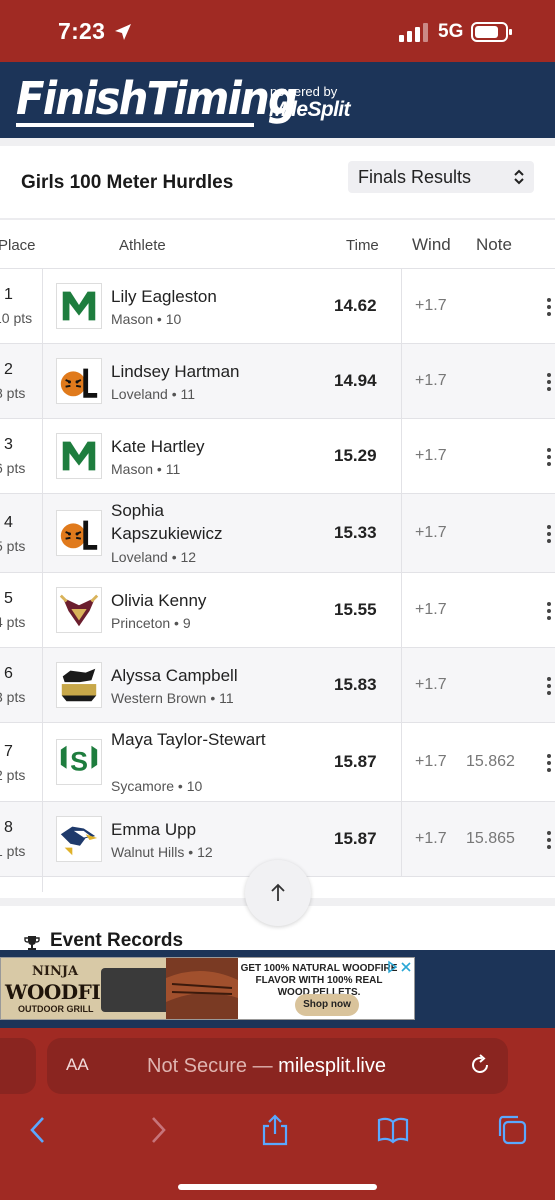 The width and height of the screenshot is (555, 1200). I want to click on column-header-time: Time, so click(362, 245).